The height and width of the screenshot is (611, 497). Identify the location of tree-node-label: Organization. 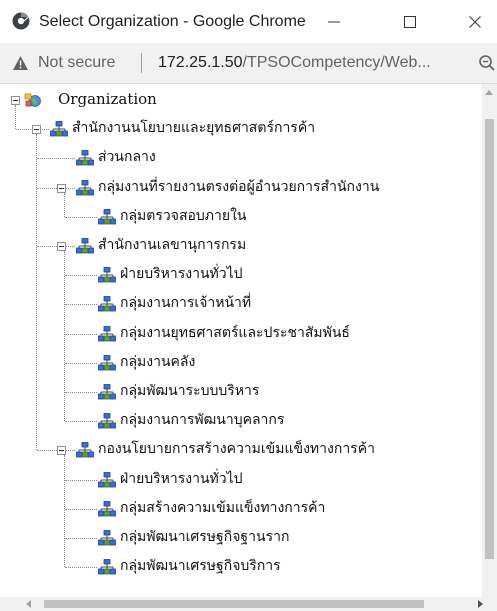
(107, 99).